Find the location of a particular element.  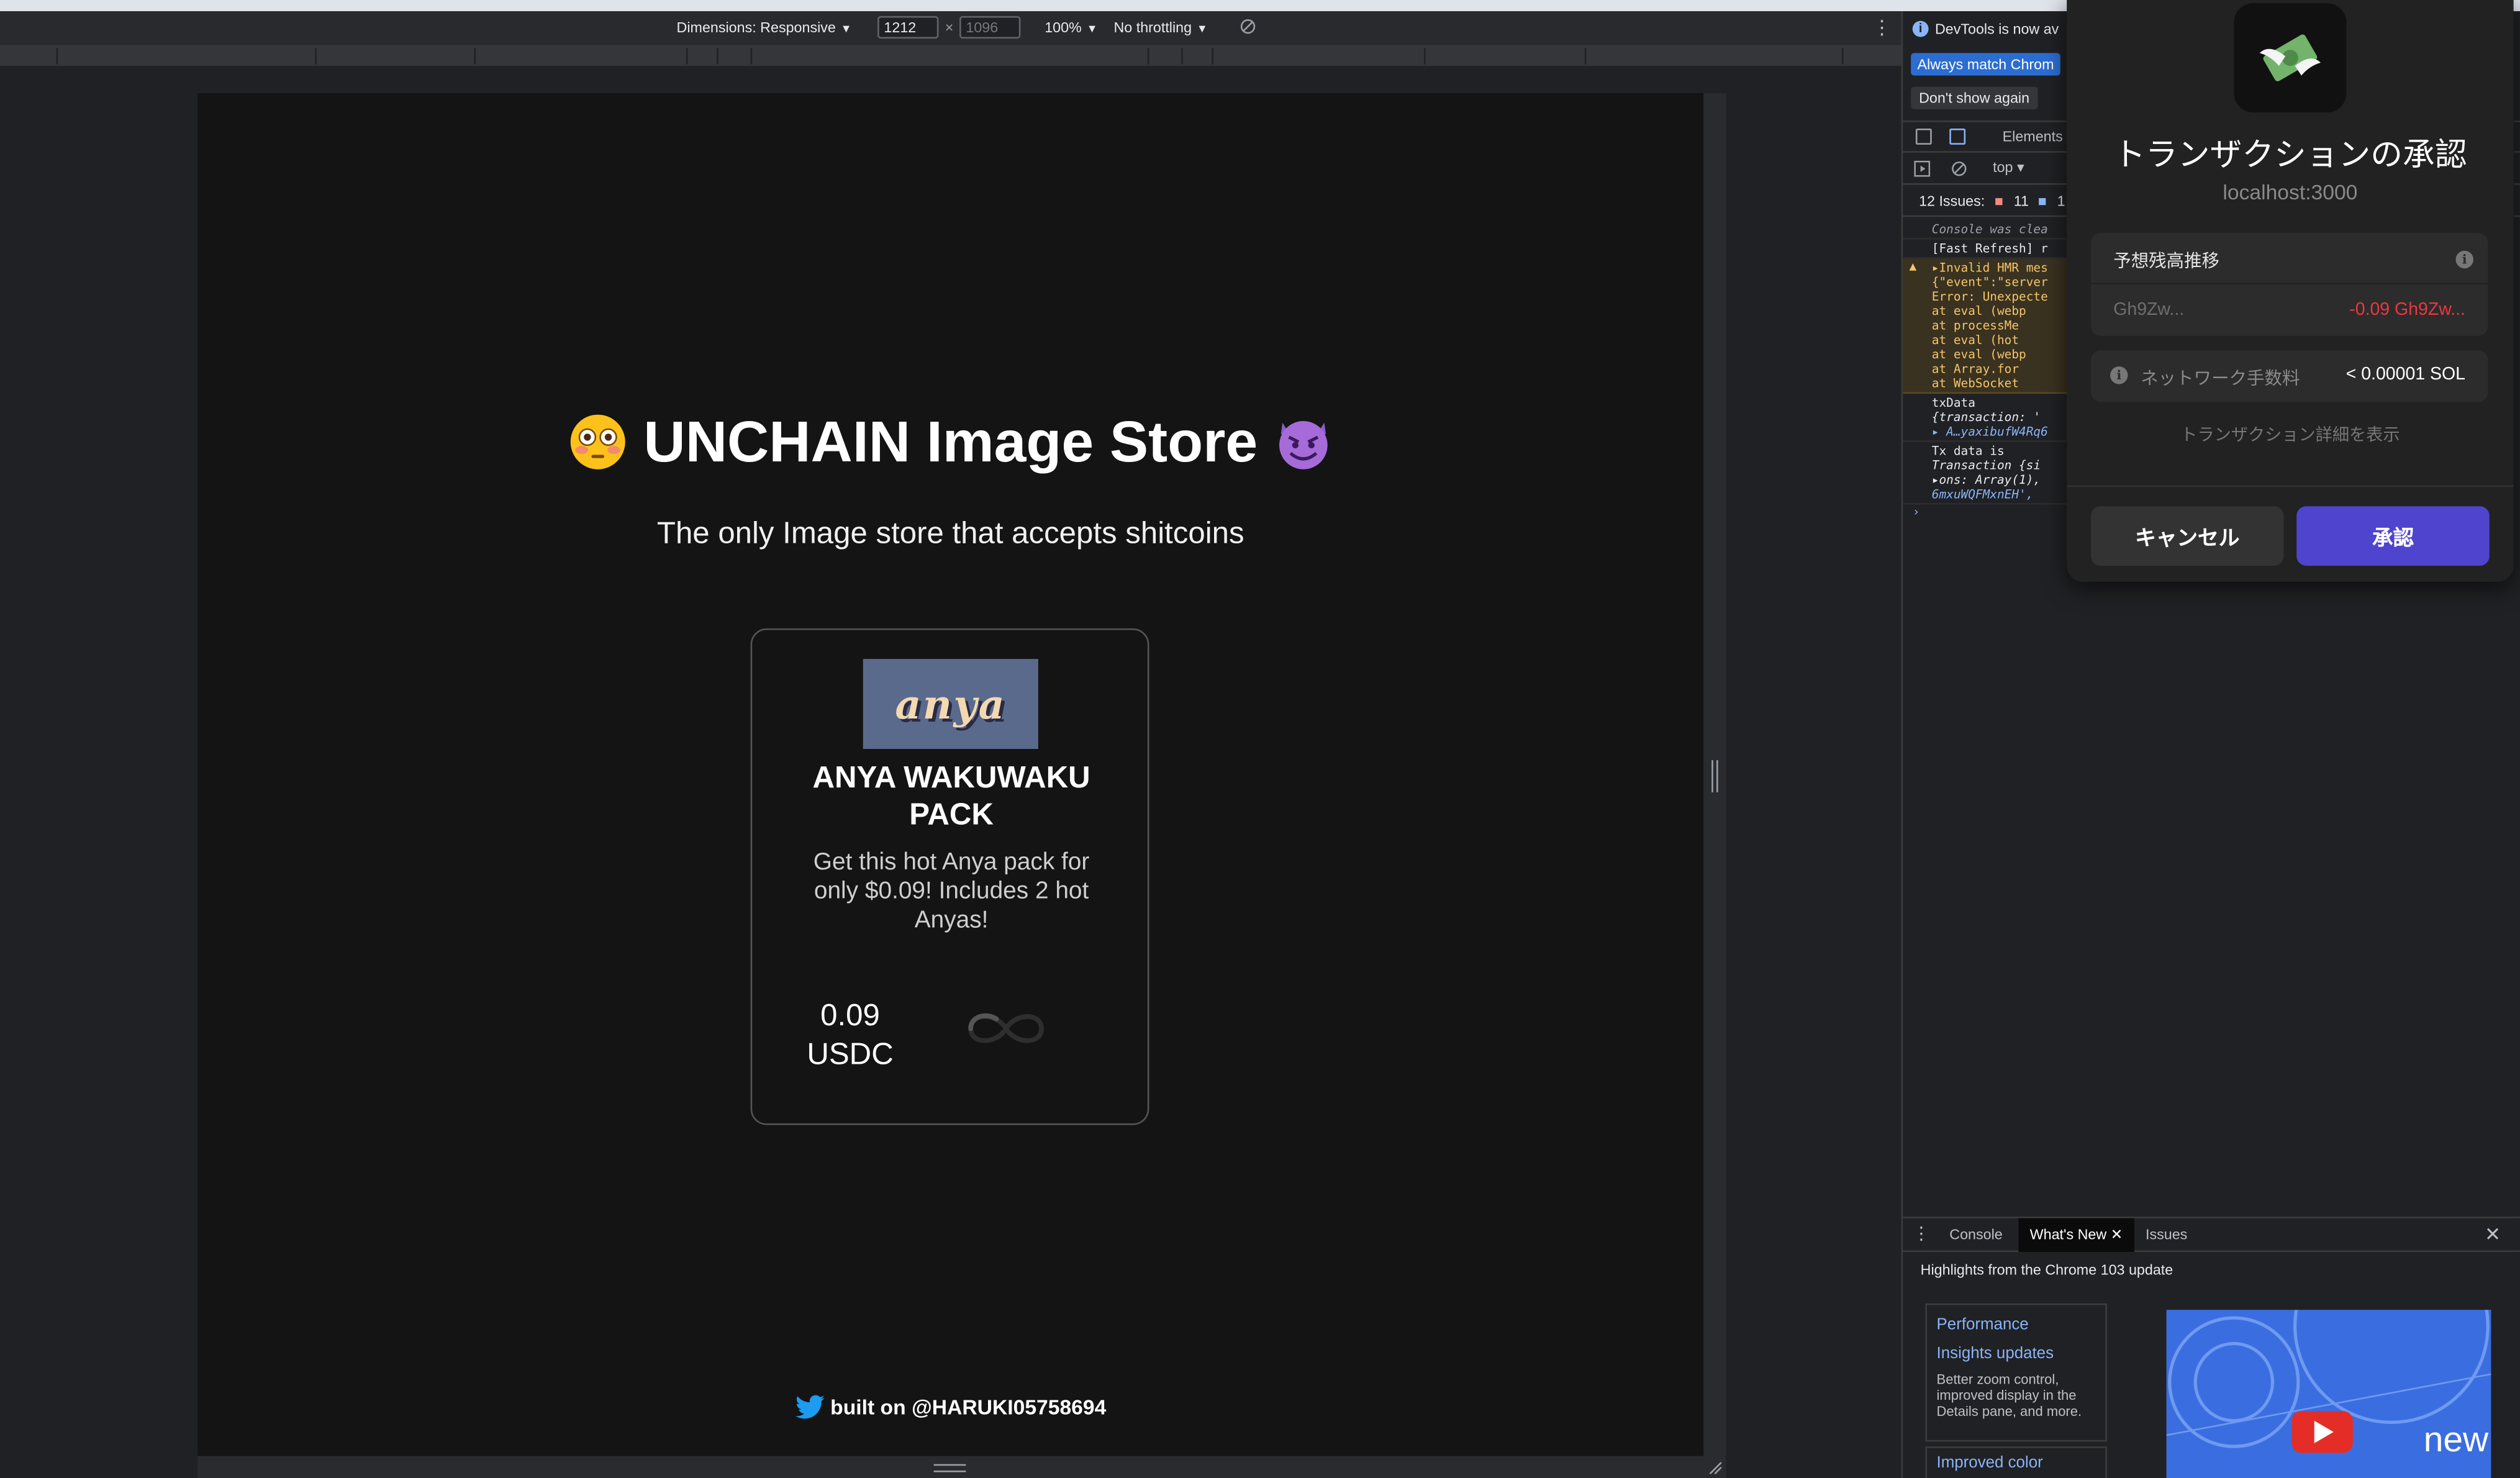

footer-credit: built on @HARUKI05758694 is located at coordinates (950, 1407).